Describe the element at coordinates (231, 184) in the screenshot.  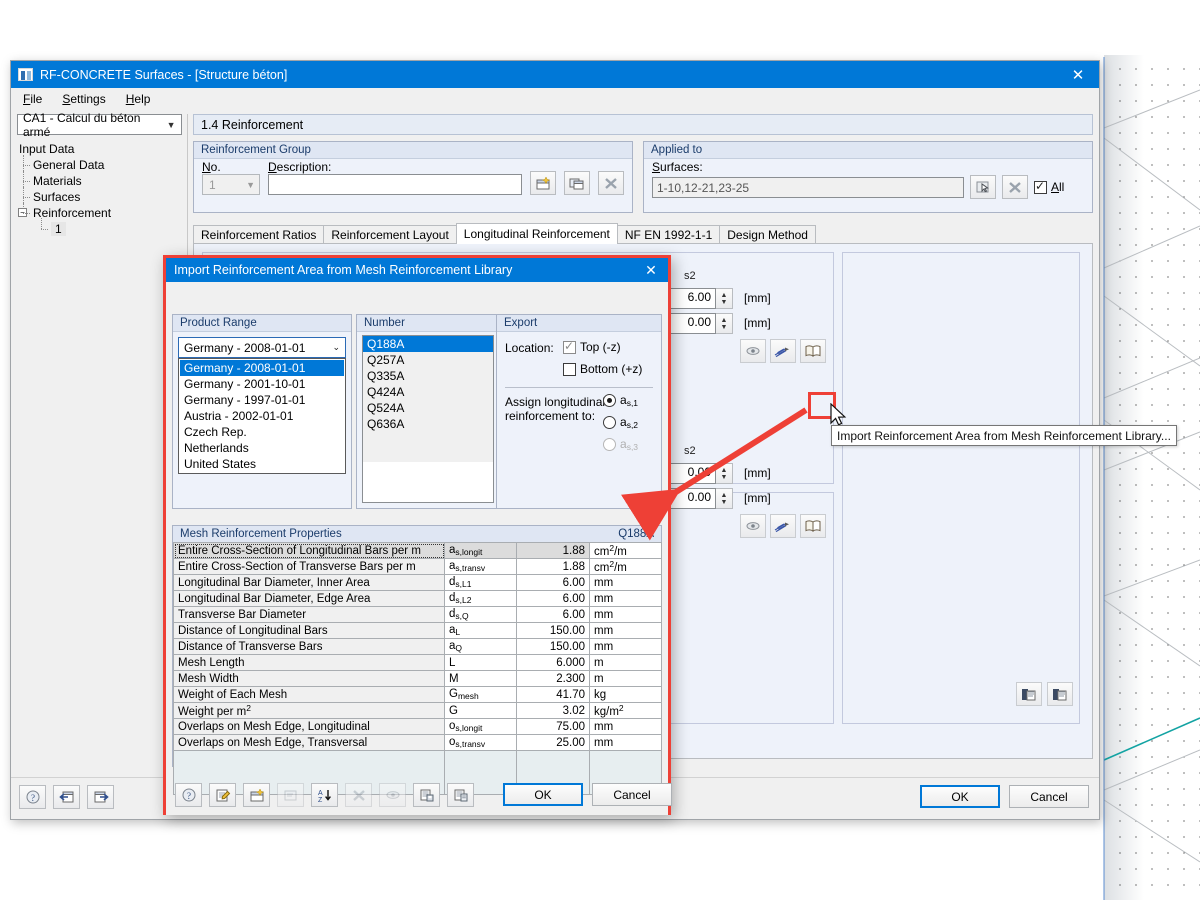
I see `reinforcement-no-combo: 1 ▼` at that location.